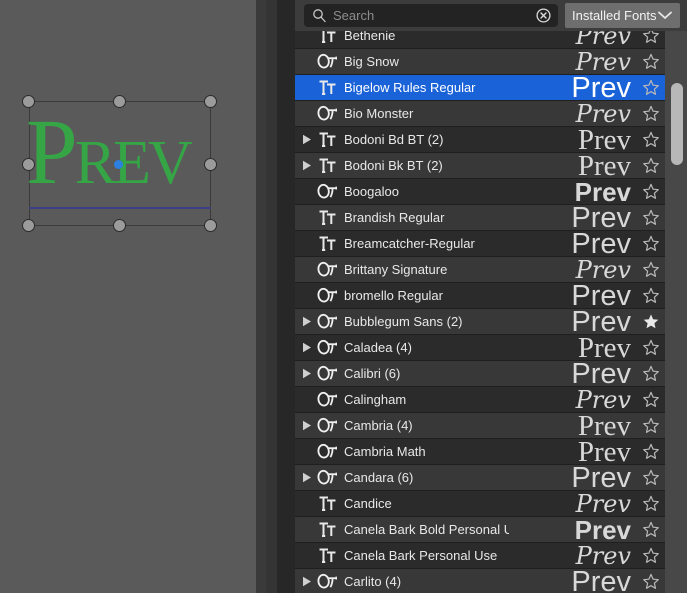 The image size is (687, 593). I want to click on font-list-row: Bigelow Rules Regular Prev, so click(480, 88).